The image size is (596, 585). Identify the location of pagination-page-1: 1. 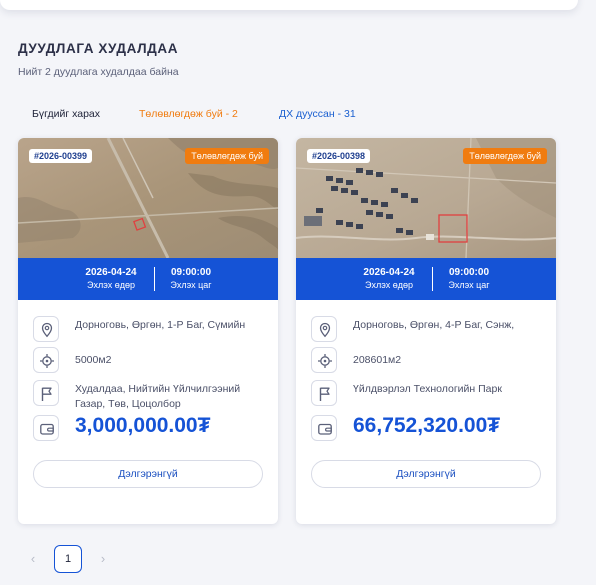
(68, 559).